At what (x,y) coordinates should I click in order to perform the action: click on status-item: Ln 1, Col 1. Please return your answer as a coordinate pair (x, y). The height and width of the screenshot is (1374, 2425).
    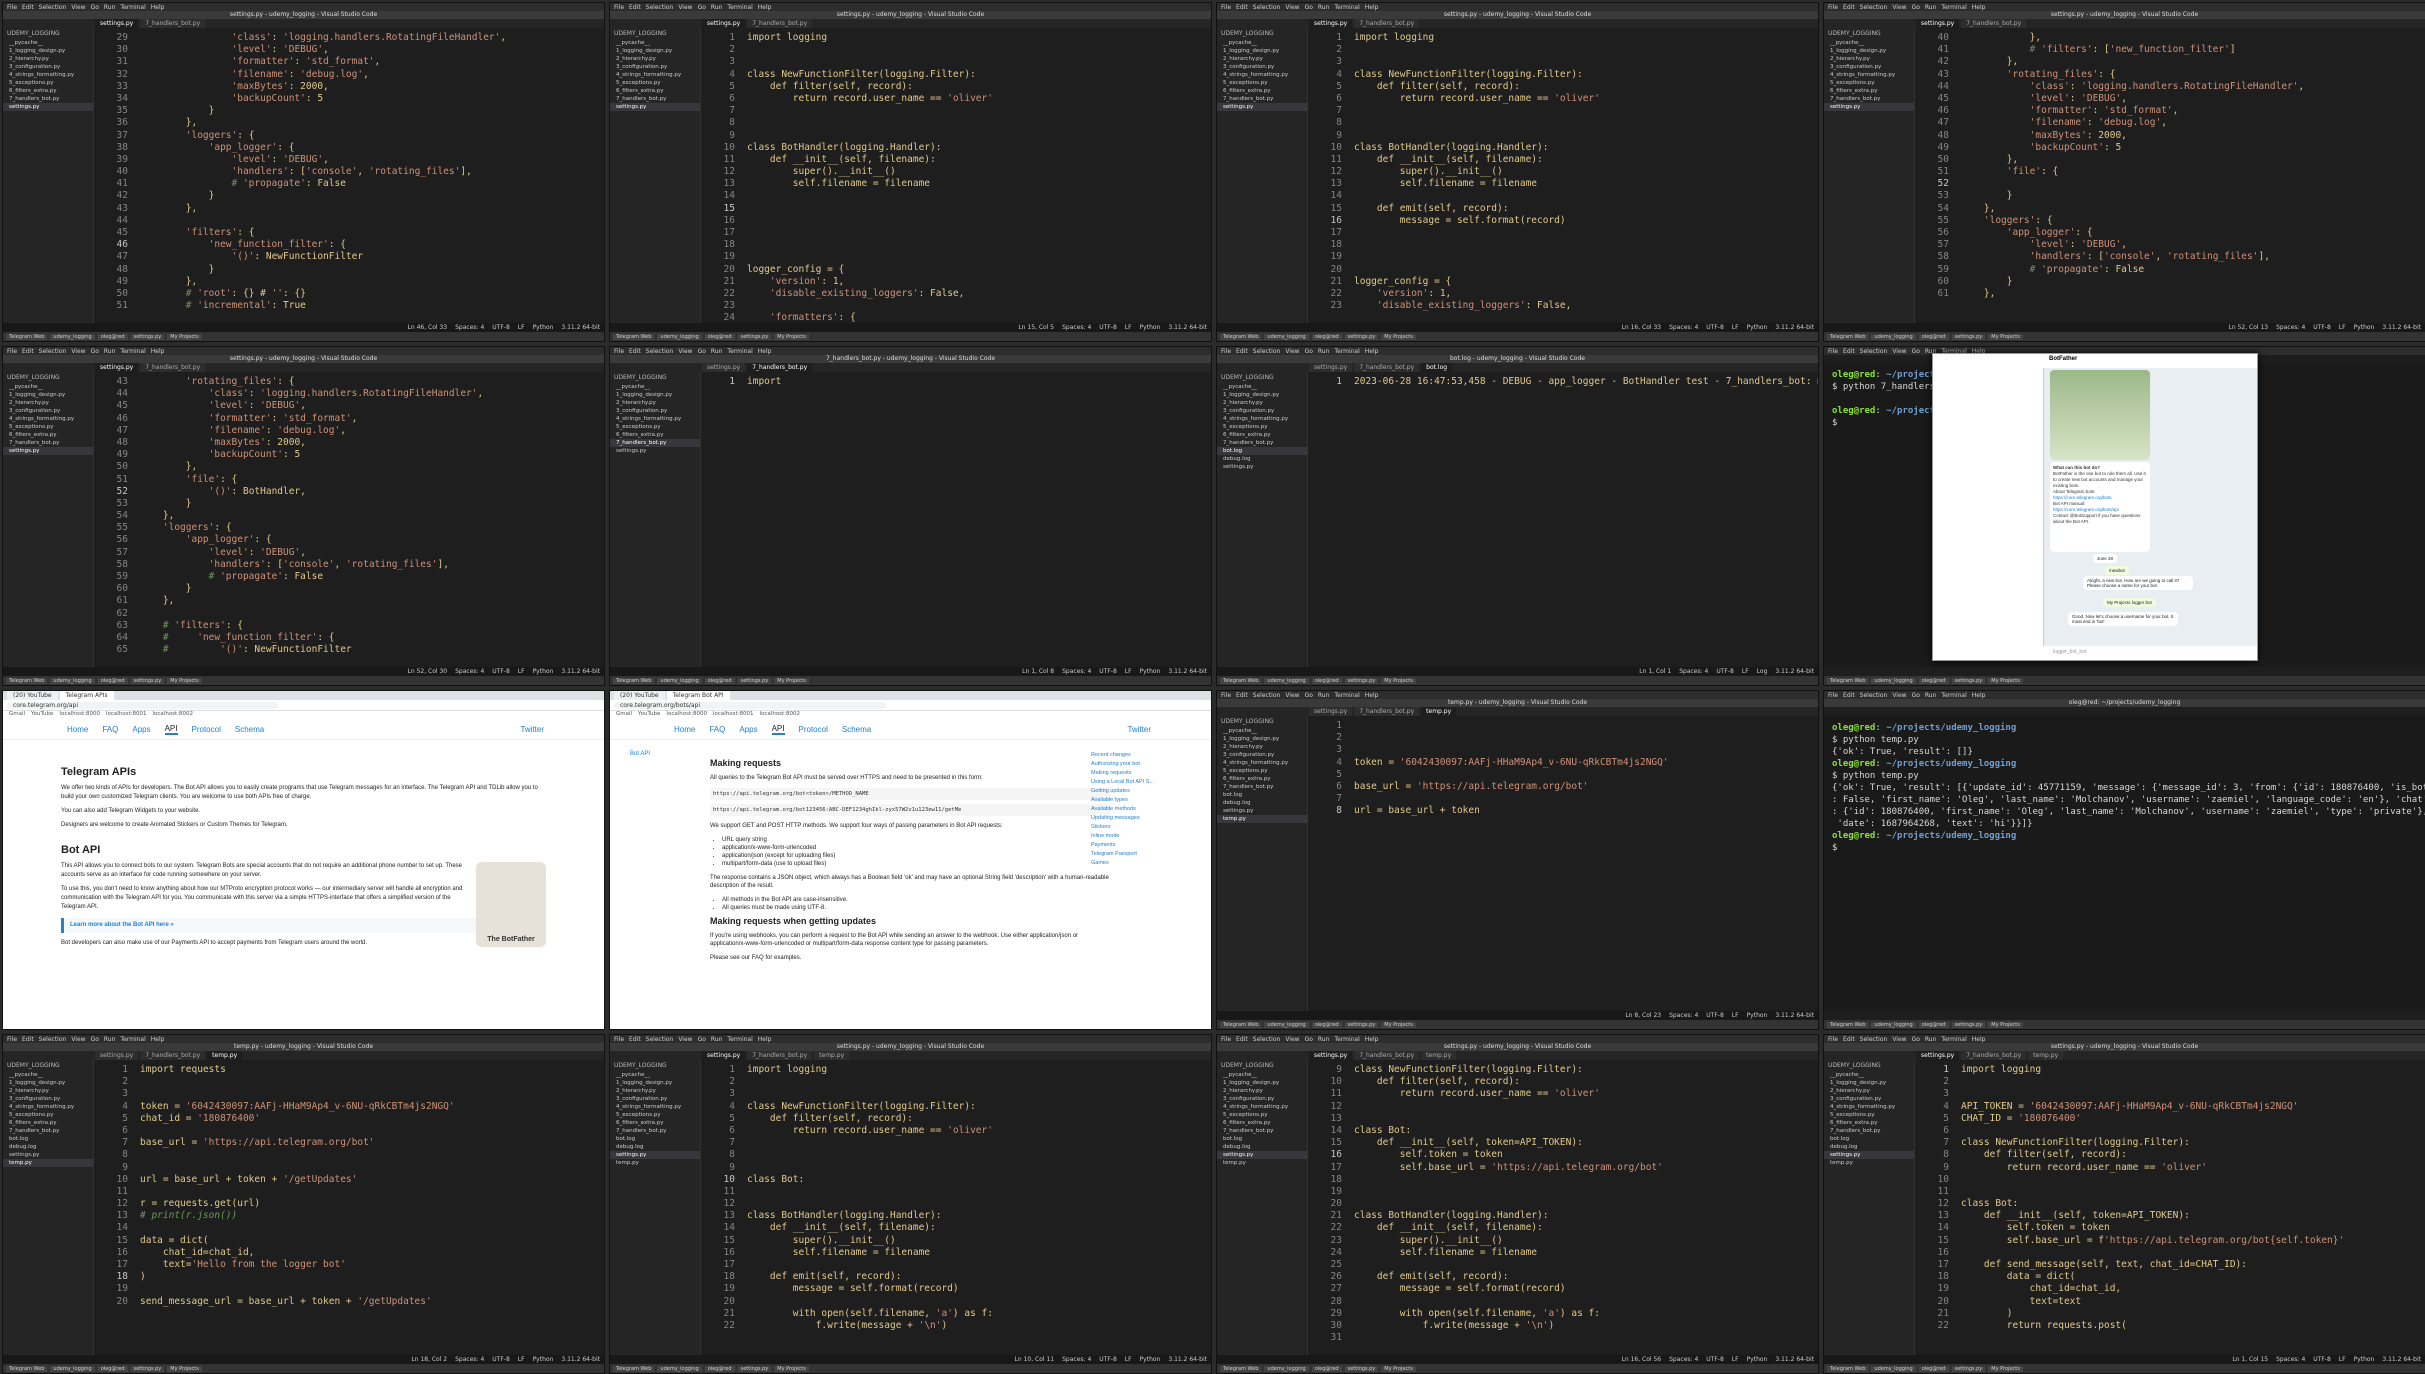
    Looking at the image, I should click on (1655, 671).